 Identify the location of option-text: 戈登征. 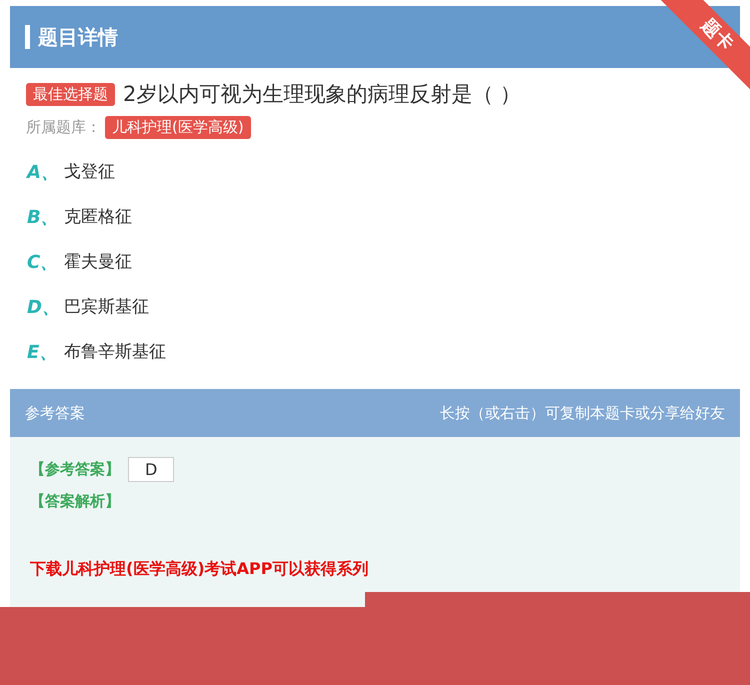
(89, 172).